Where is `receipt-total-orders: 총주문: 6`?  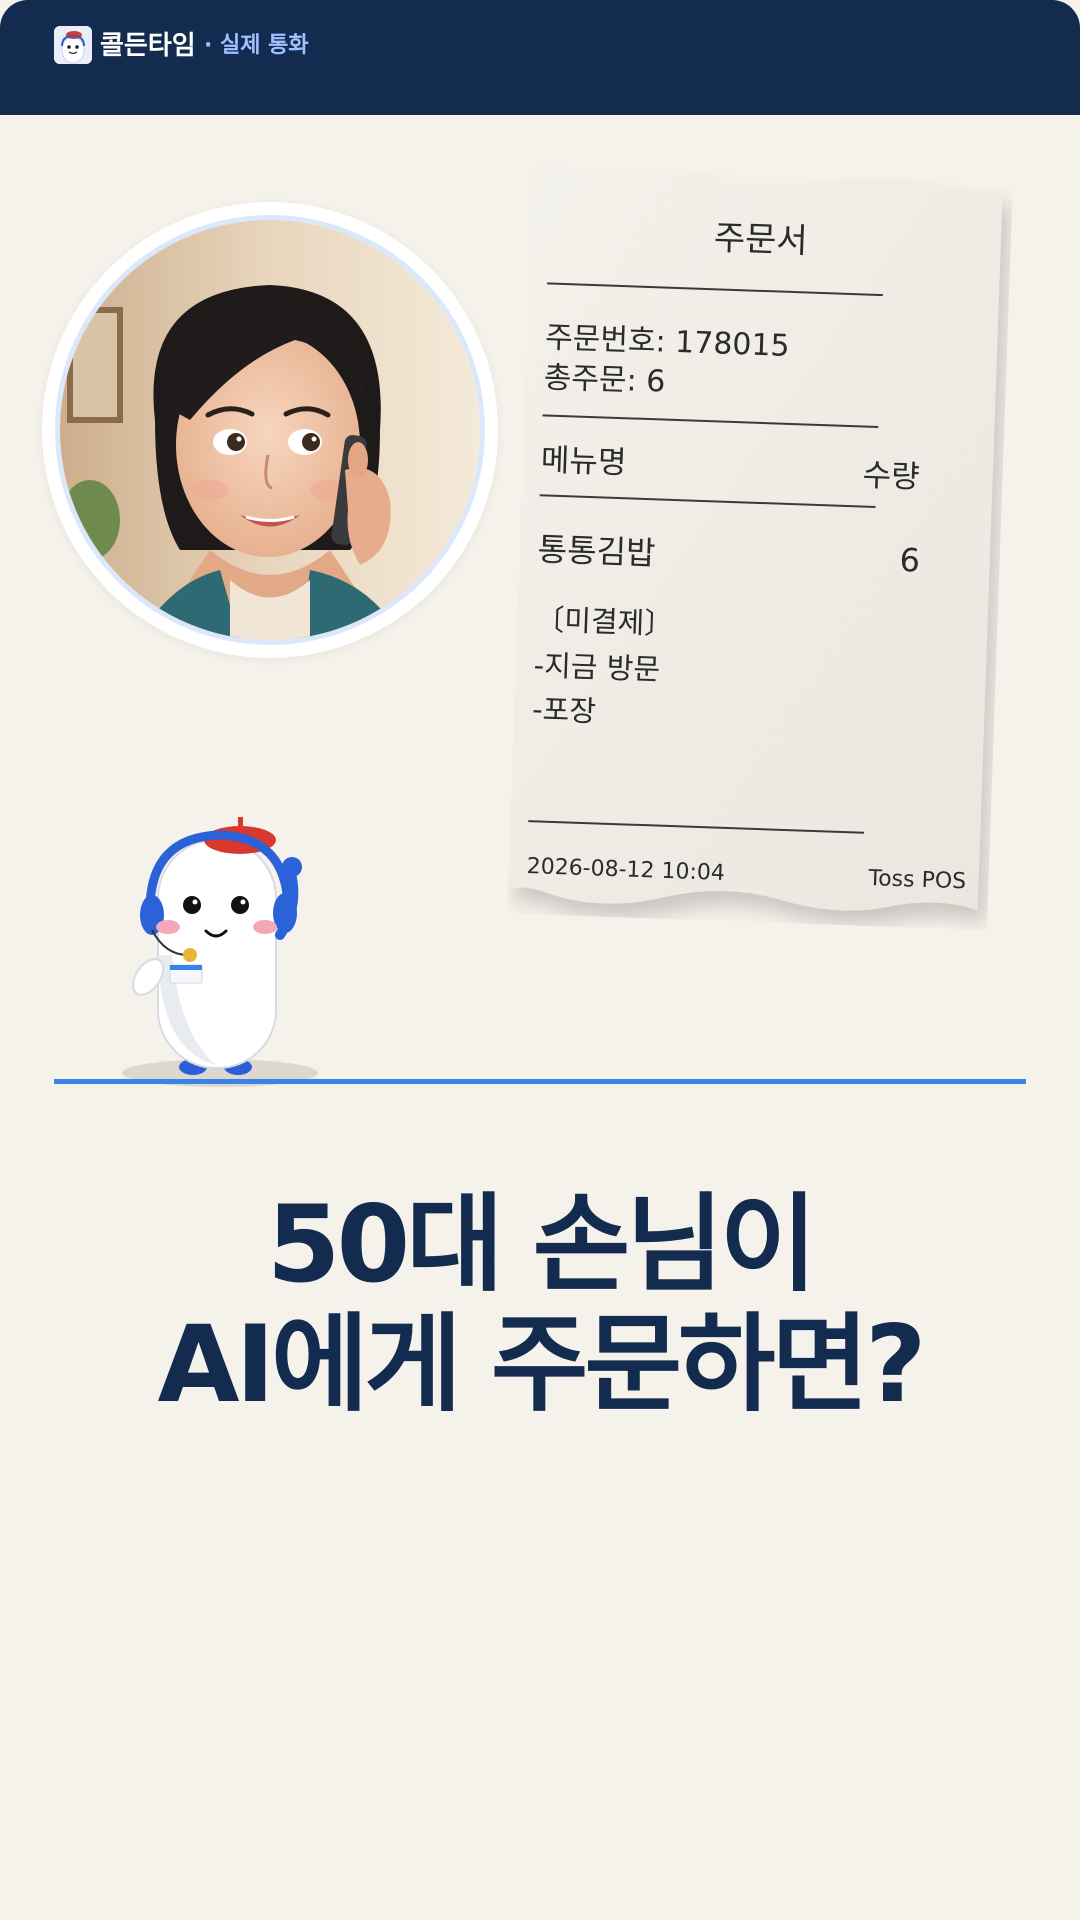
receipt-total-orders: 총주문: 6 is located at coordinates (604, 380).